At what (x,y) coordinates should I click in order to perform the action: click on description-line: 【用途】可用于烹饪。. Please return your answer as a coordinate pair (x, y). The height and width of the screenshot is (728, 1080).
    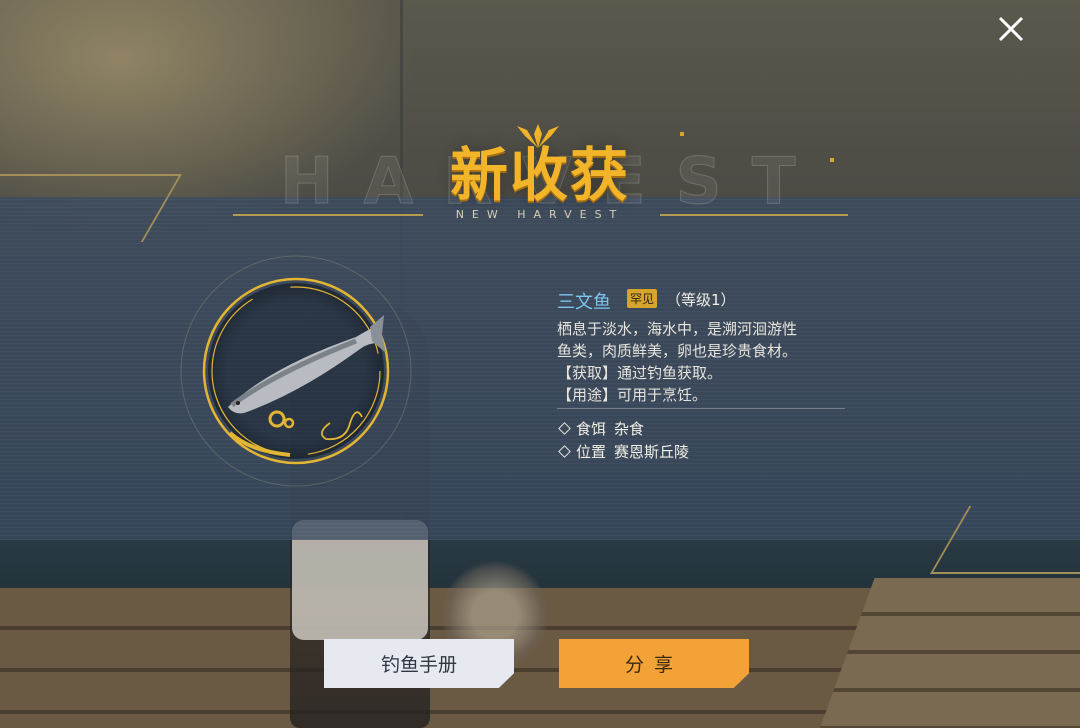
    Looking at the image, I should click on (632, 395).